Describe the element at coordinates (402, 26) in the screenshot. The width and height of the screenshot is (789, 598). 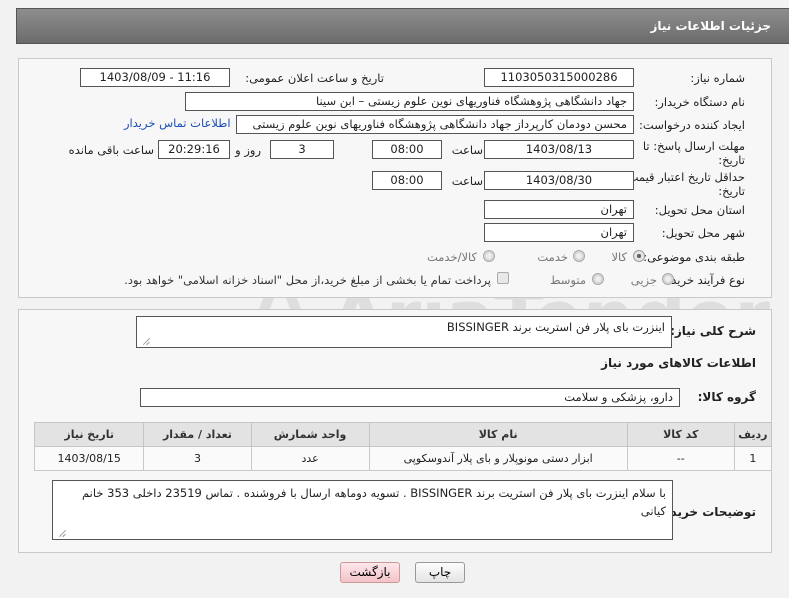
I see `header-bar: جزئیات اطلاعات نیاز` at that location.